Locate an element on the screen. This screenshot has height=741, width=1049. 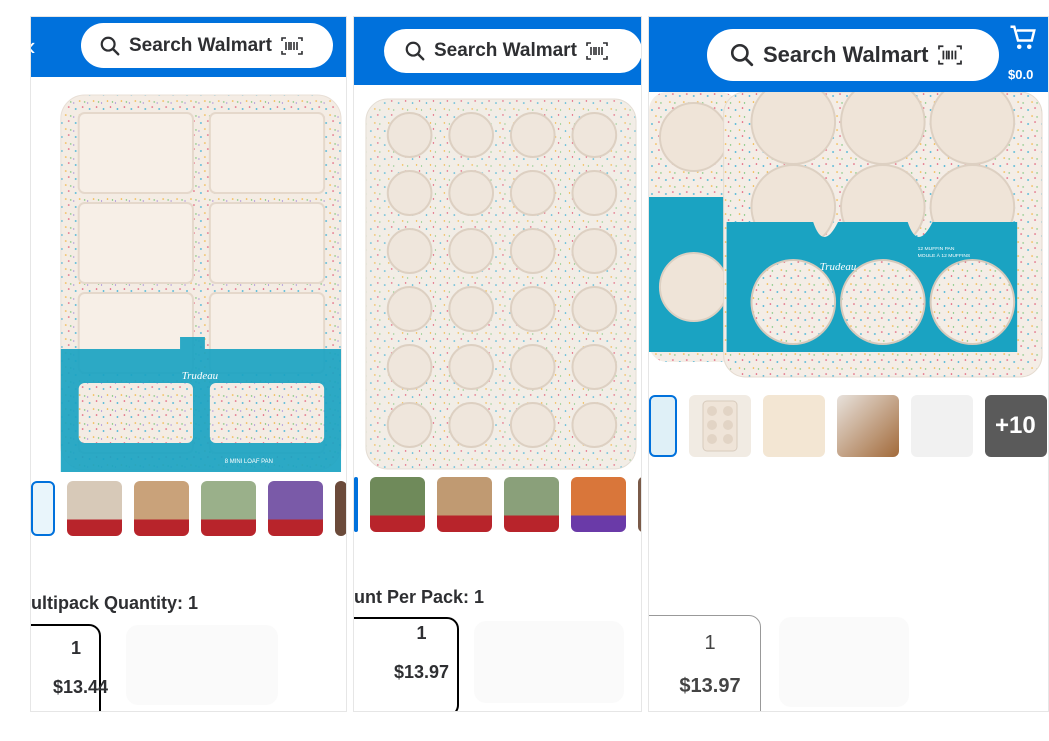
header-bar: ‹ Search Walmart is located at coordinates (188, 47).